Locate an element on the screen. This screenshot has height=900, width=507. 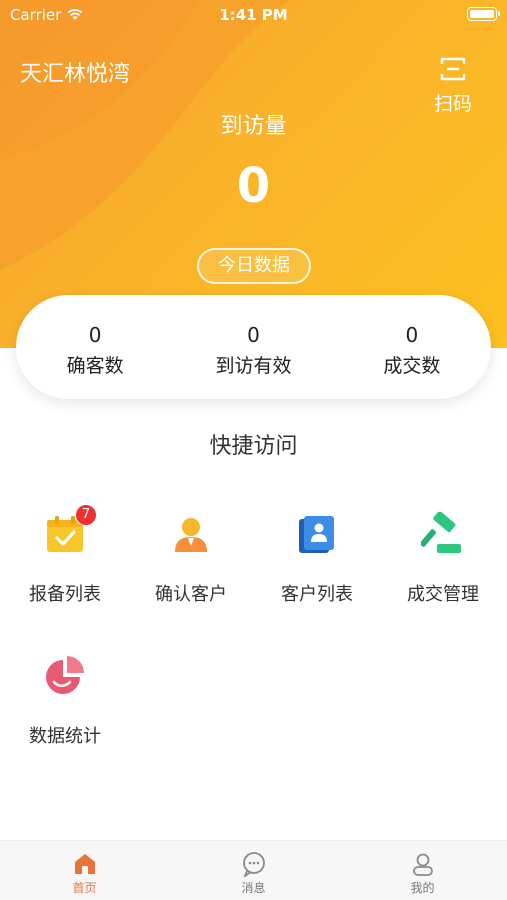
home-icon is located at coordinates (84, 864).